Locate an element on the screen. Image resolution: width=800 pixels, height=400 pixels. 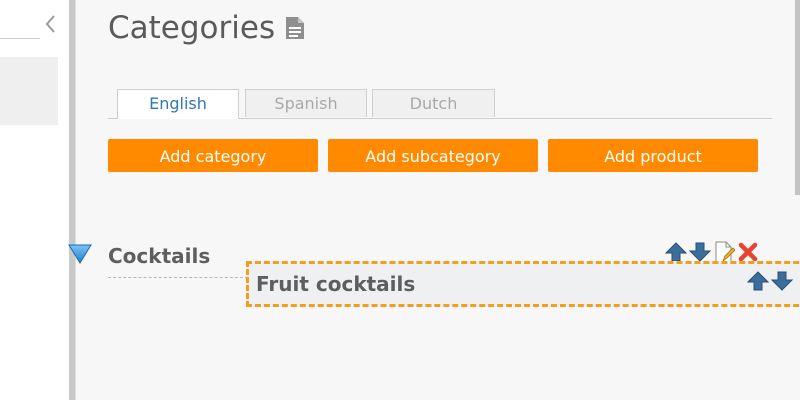
left-panel-divider is located at coordinates (20, 38).